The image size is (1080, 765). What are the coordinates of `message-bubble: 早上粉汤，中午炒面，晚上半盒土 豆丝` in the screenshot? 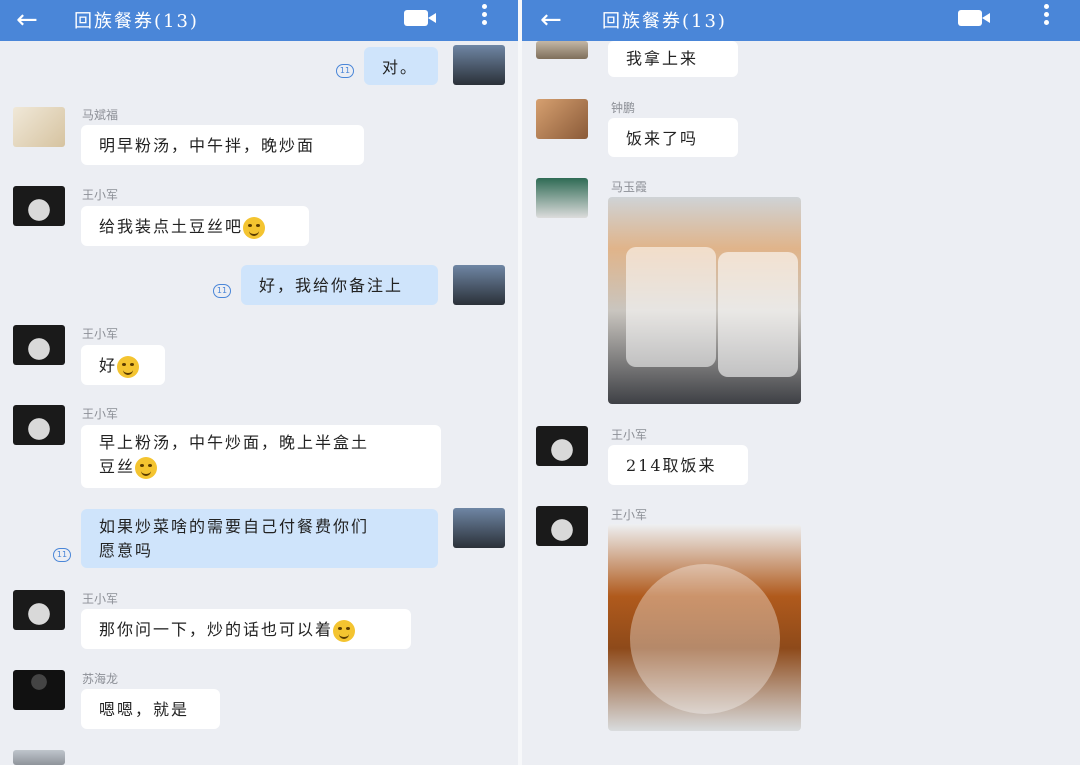 It's located at (261, 456).